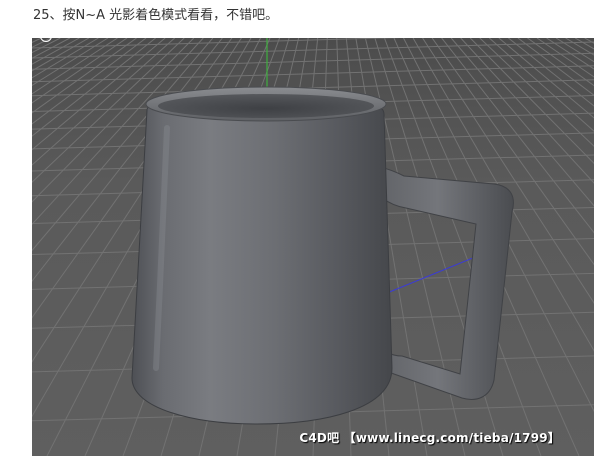 The height and width of the screenshot is (456, 594). I want to click on watermark-text: C4D吧 【www.linecg.com/tieba/1799】, so click(429, 438).